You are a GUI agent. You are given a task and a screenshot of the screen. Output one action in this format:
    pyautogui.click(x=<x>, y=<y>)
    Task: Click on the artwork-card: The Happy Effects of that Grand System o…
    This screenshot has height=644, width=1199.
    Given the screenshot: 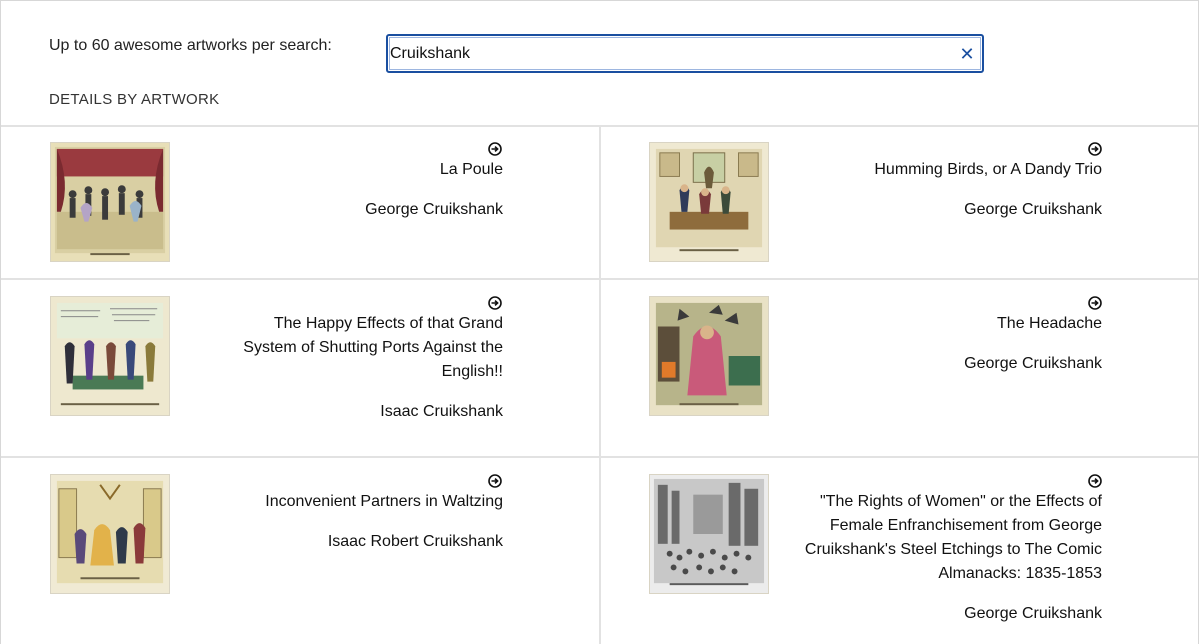 What is the action you would take?
    pyautogui.click(x=300, y=368)
    